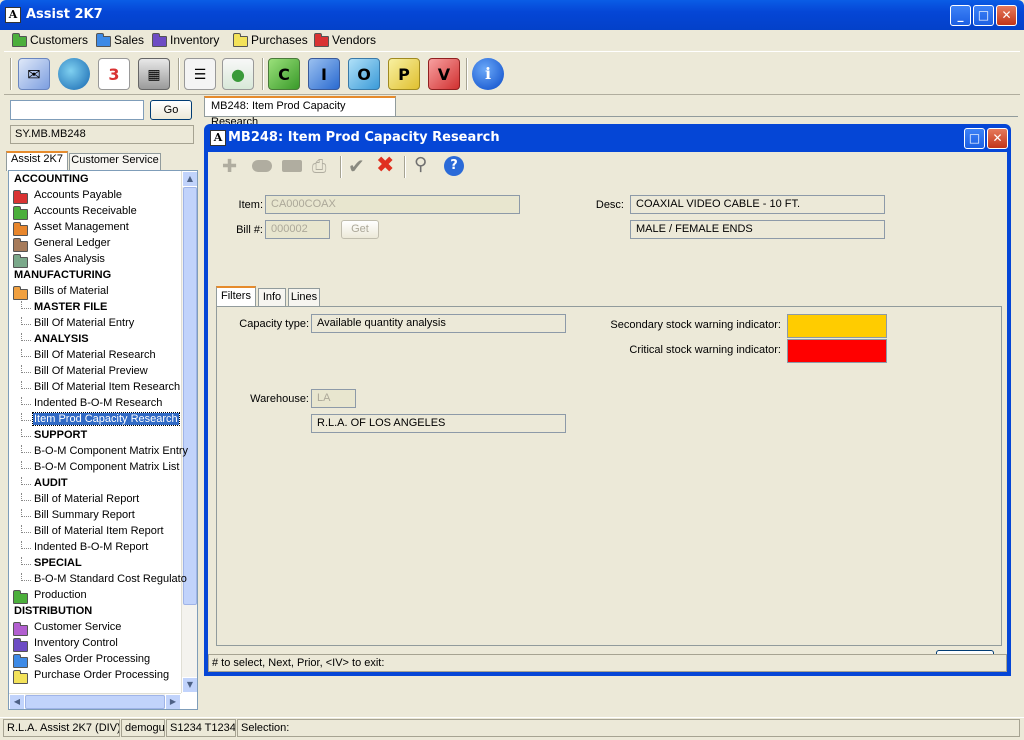 The width and height of the screenshot is (1024, 740). I want to click on desc-label: Desc:, so click(609, 205).